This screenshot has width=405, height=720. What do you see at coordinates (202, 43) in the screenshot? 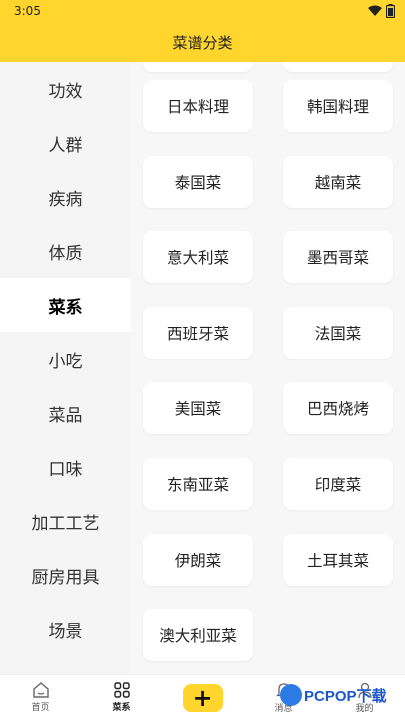
I see `page-title: 菜谱分类` at bounding box center [202, 43].